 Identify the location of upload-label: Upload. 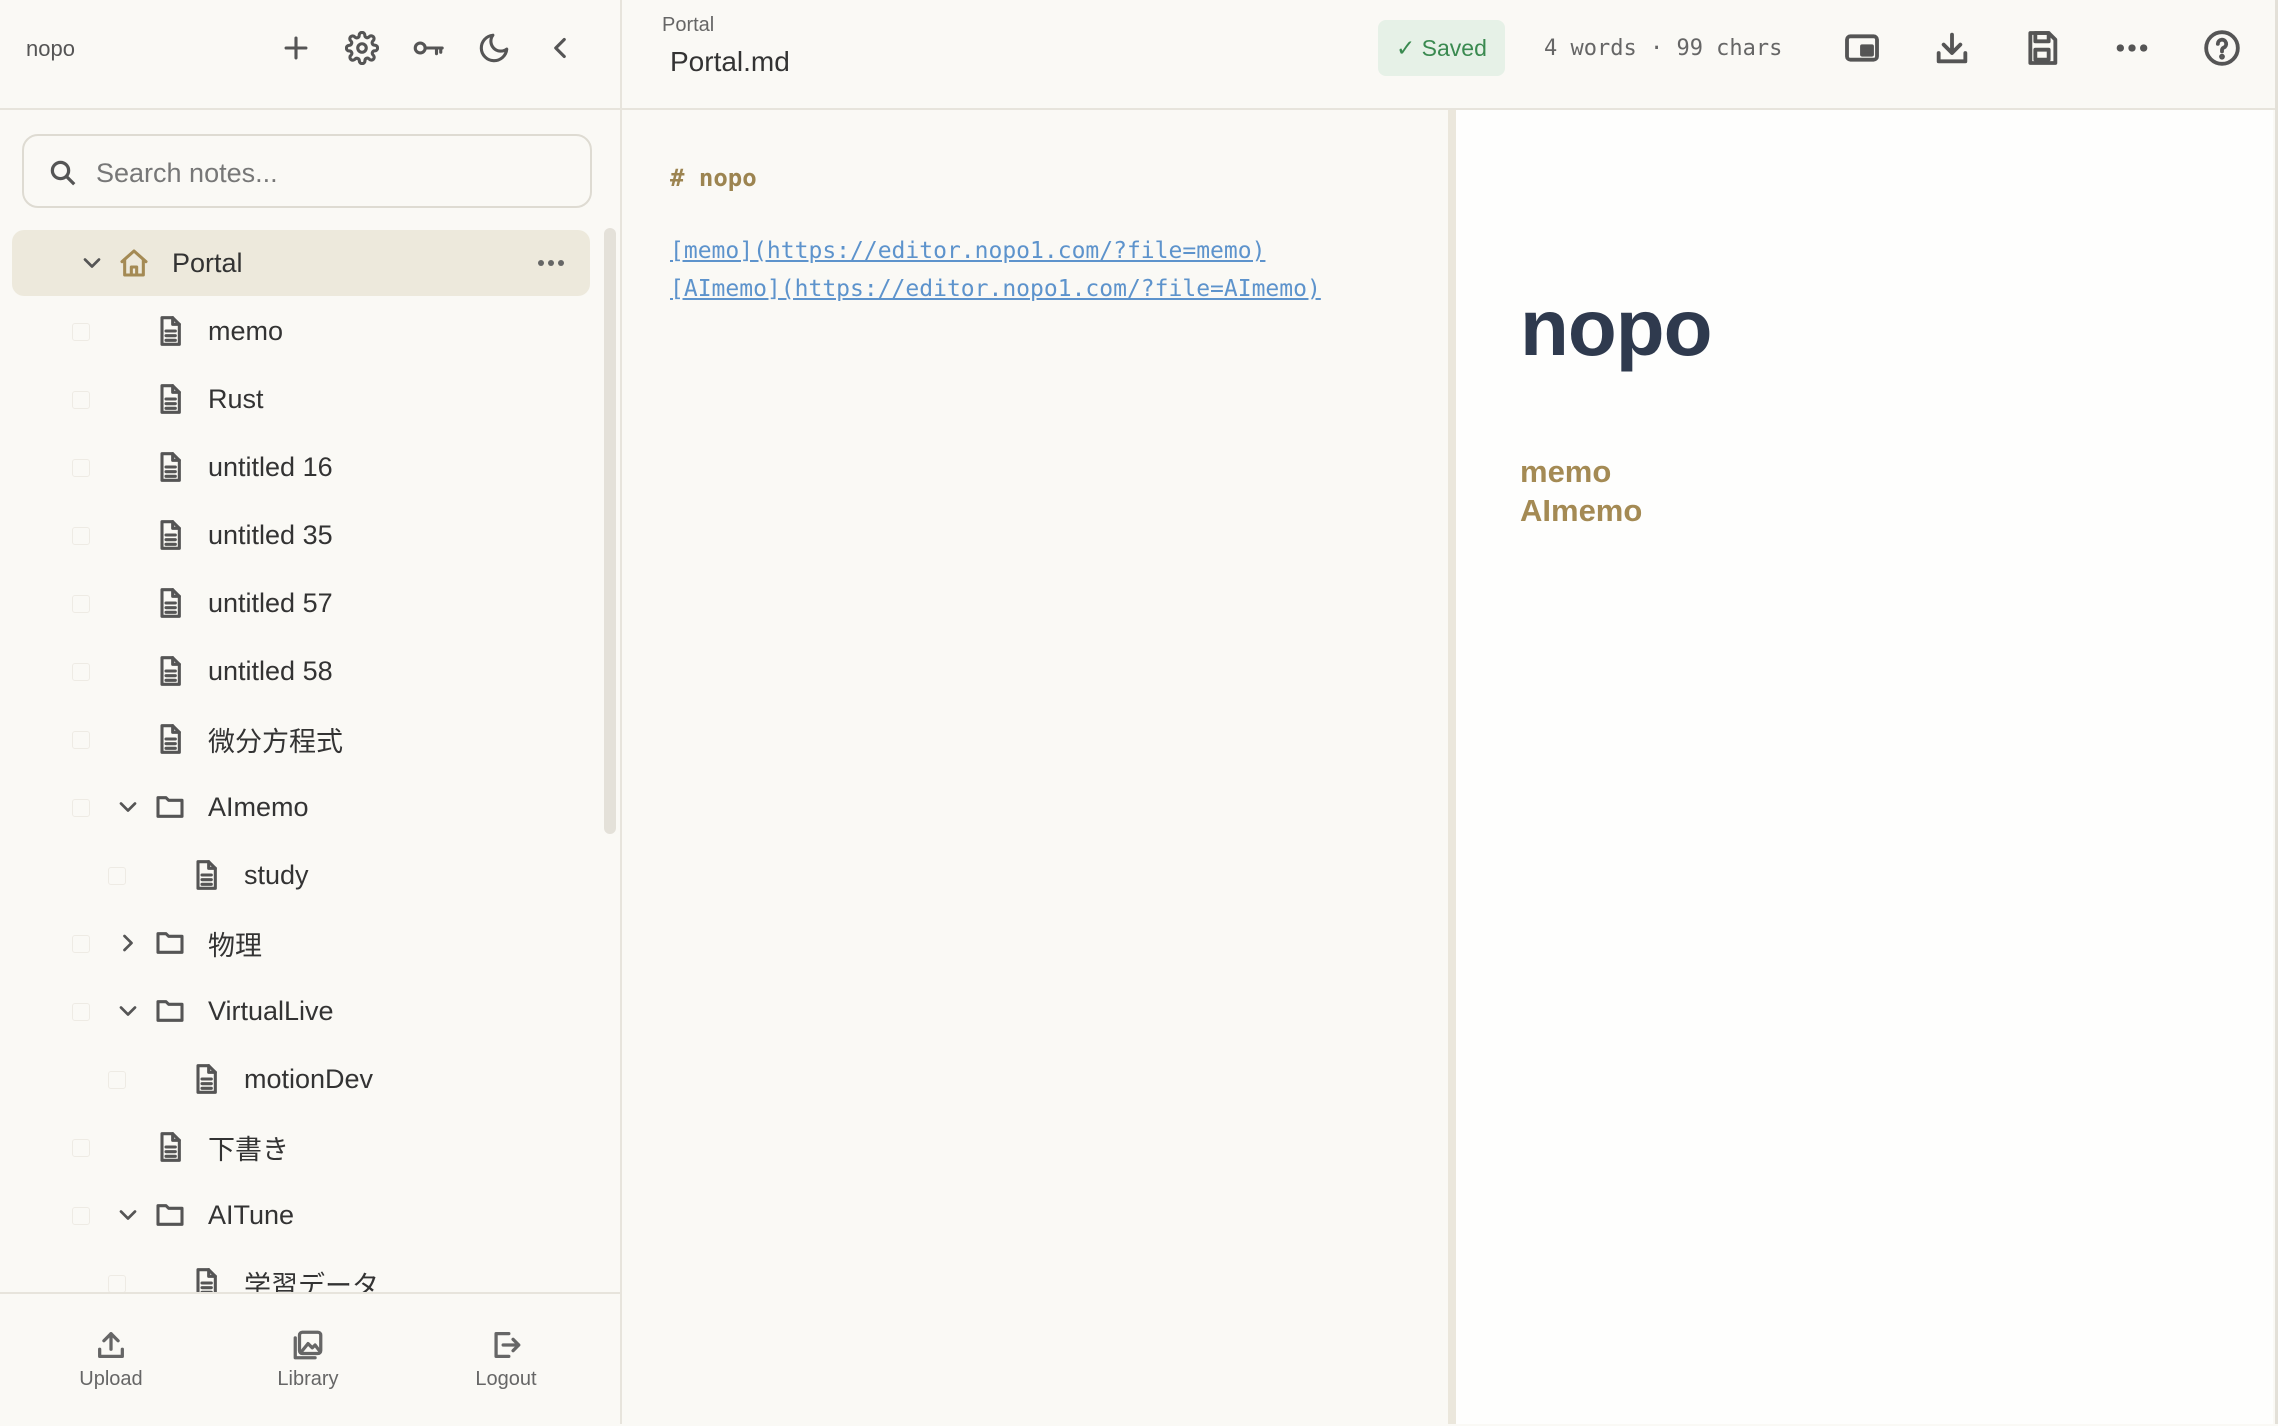
(111, 1379).